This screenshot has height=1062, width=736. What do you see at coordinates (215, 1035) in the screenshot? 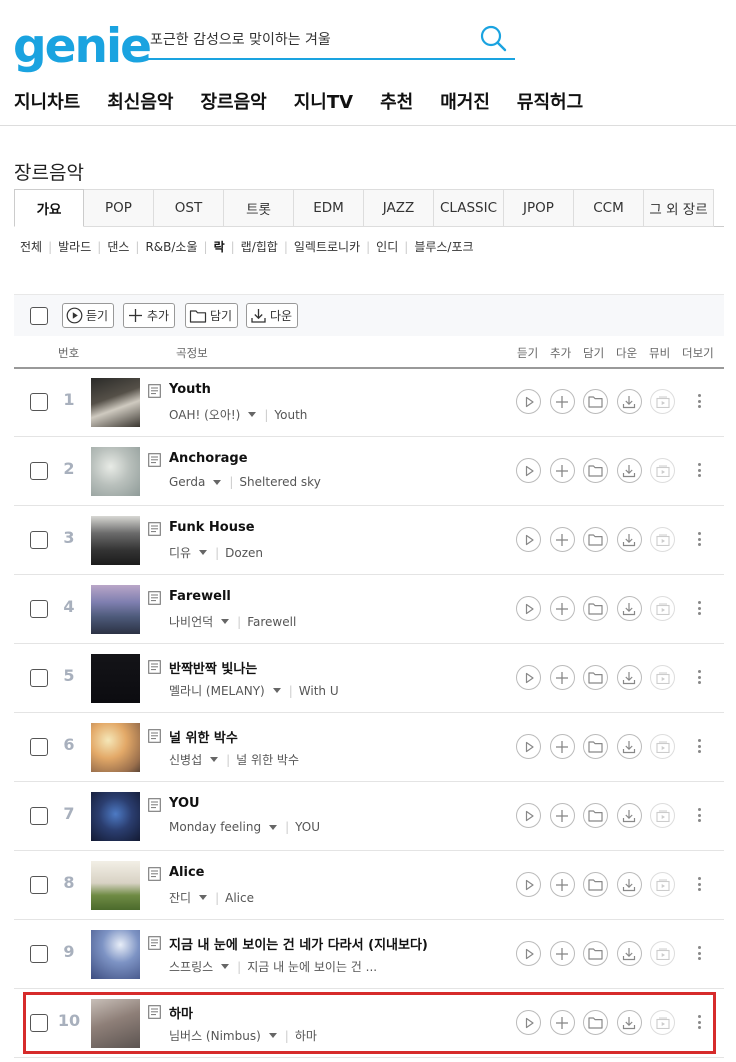
I see `artist-name: 님버스 (Nimbus)` at bounding box center [215, 1035].